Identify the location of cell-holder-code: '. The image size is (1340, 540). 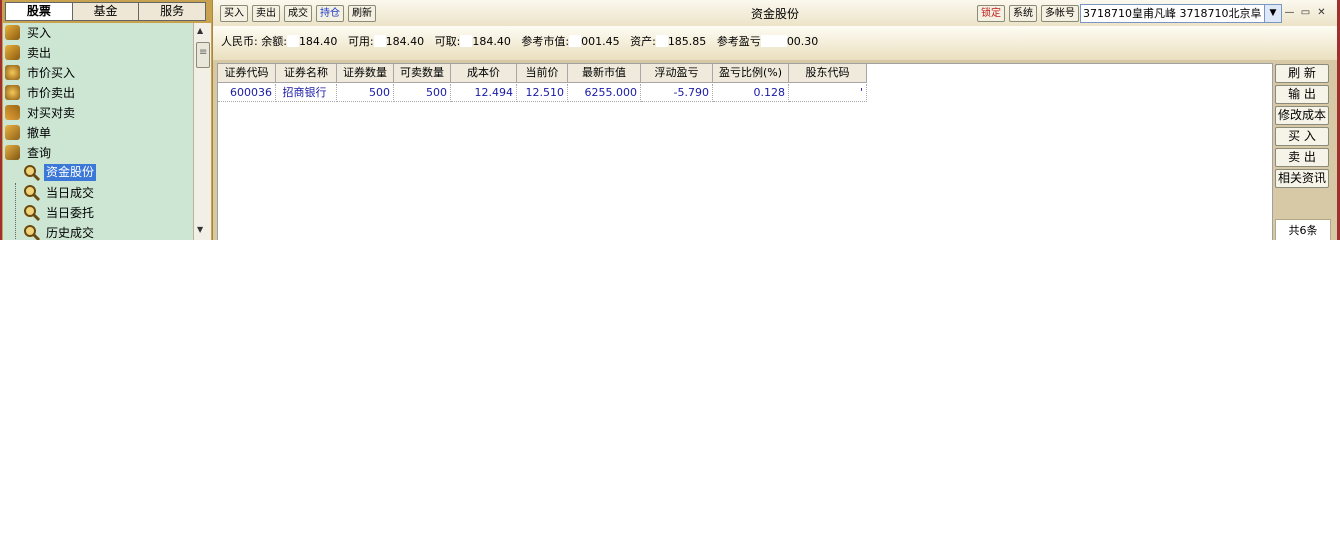
(828, 93).